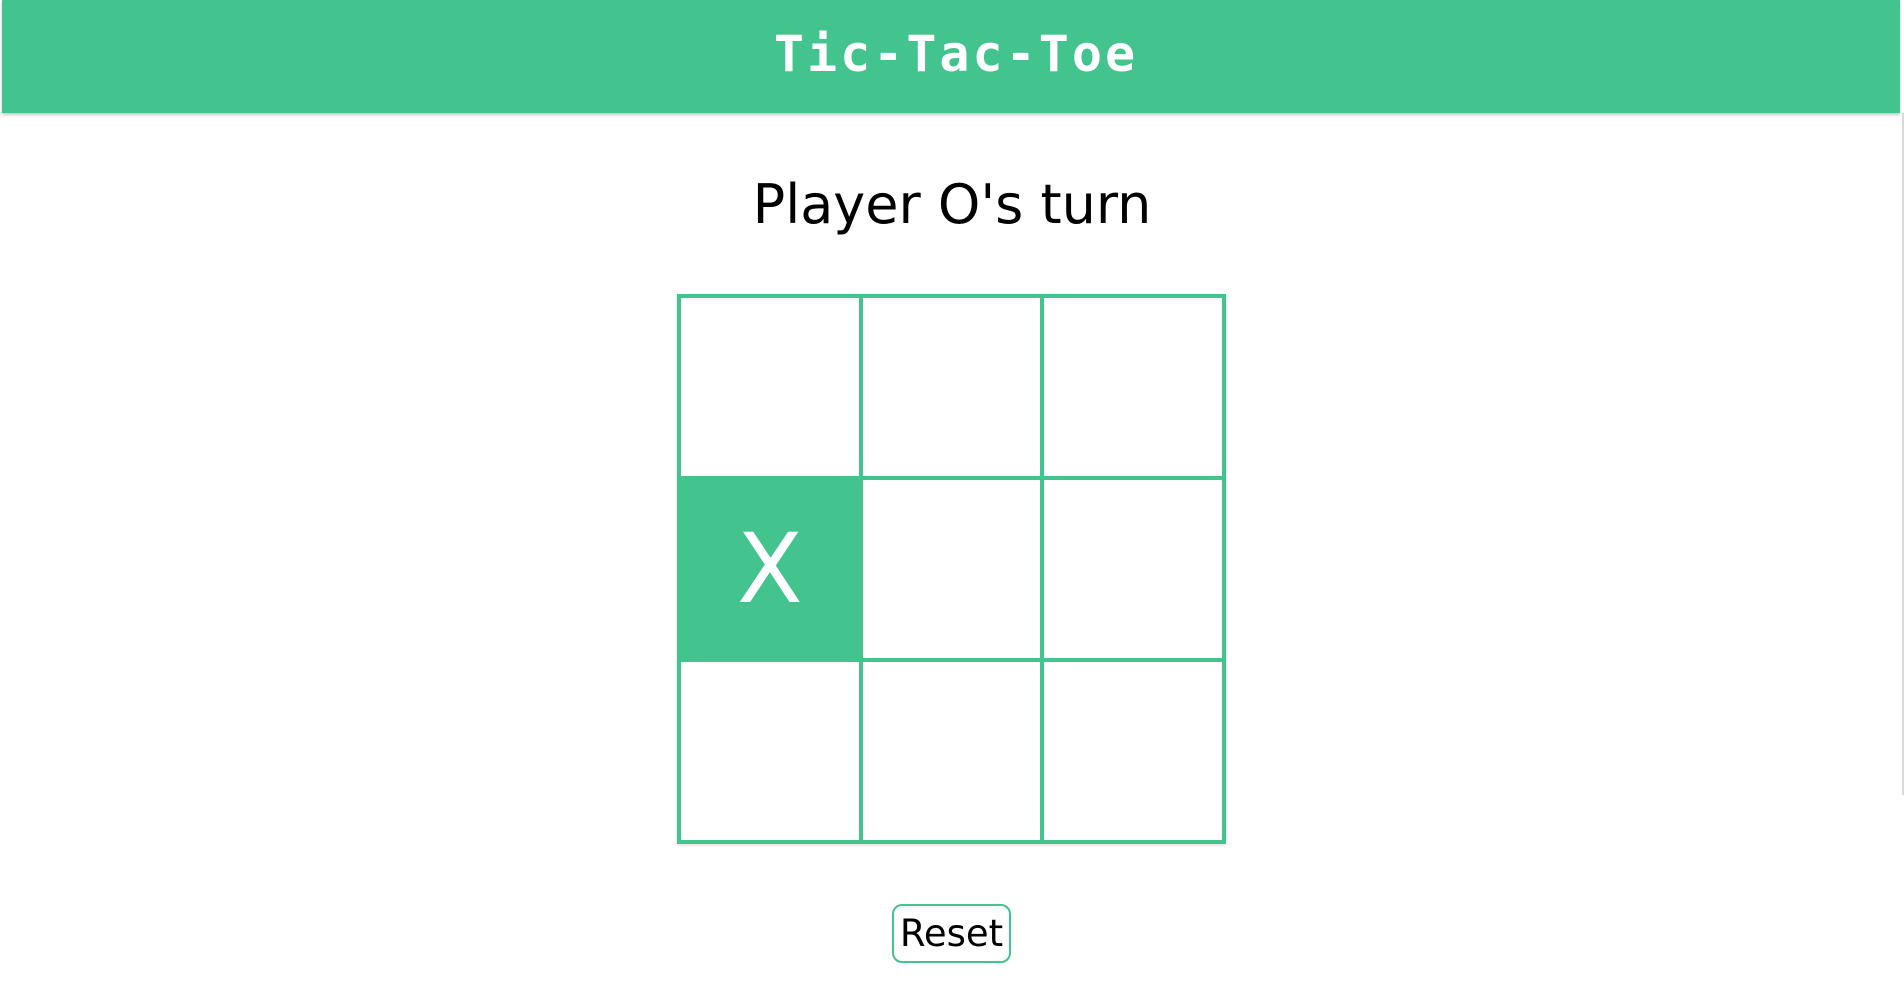 This screenshot has width=1904, height=986. I want to click on board-cell-4: X, so click(770, 569).